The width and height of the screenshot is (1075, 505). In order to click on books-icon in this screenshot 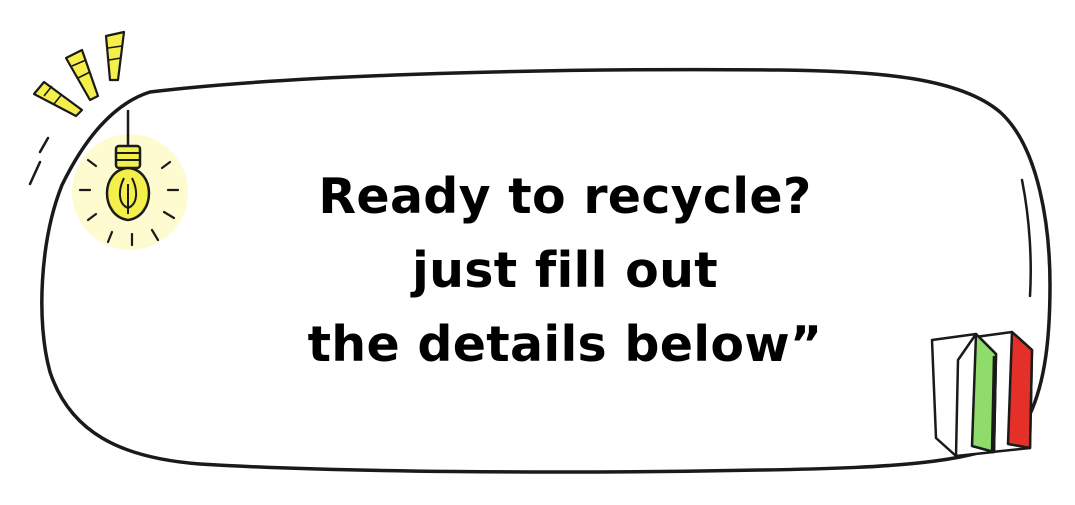, I will do `click(982, 394)`.